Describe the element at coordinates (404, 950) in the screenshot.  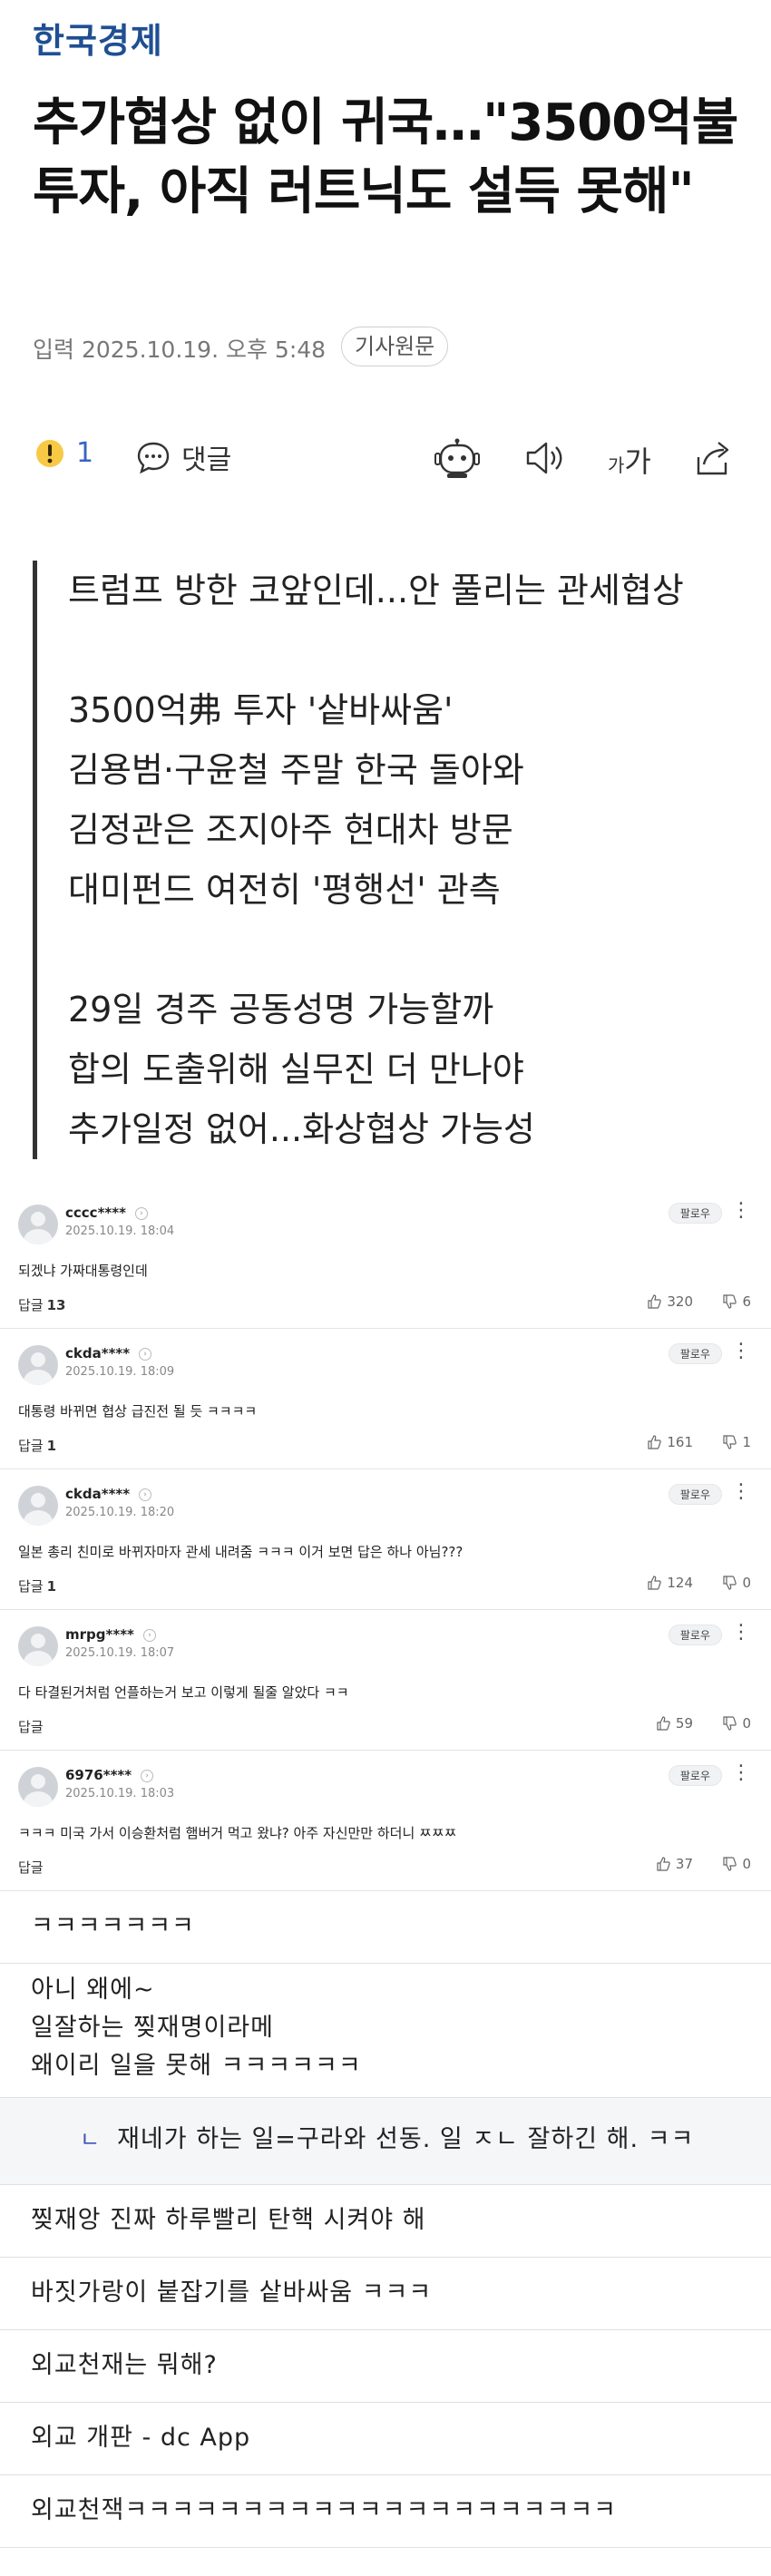
I see `summary-gap` at that location.